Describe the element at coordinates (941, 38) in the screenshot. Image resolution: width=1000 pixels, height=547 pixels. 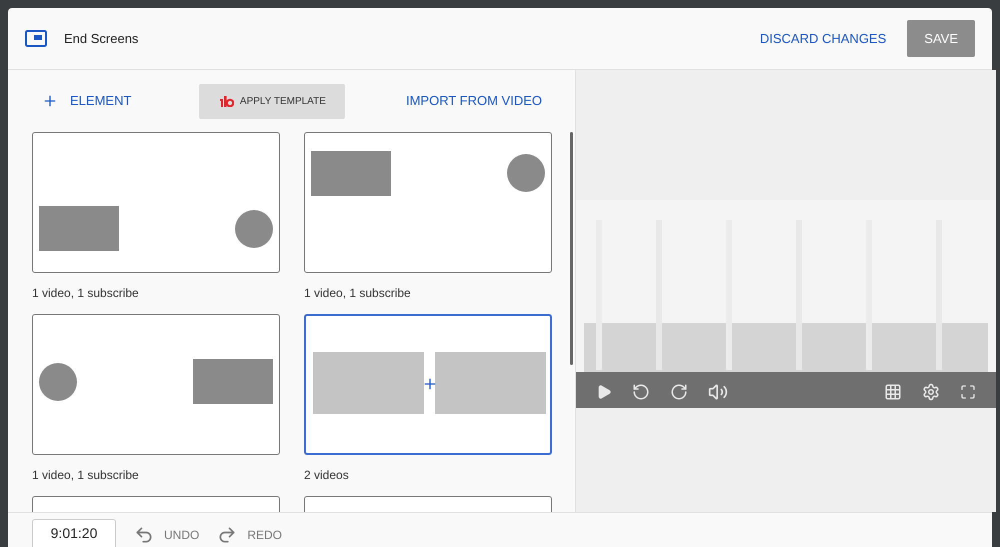
I see `save-button: SAVE` at that location.